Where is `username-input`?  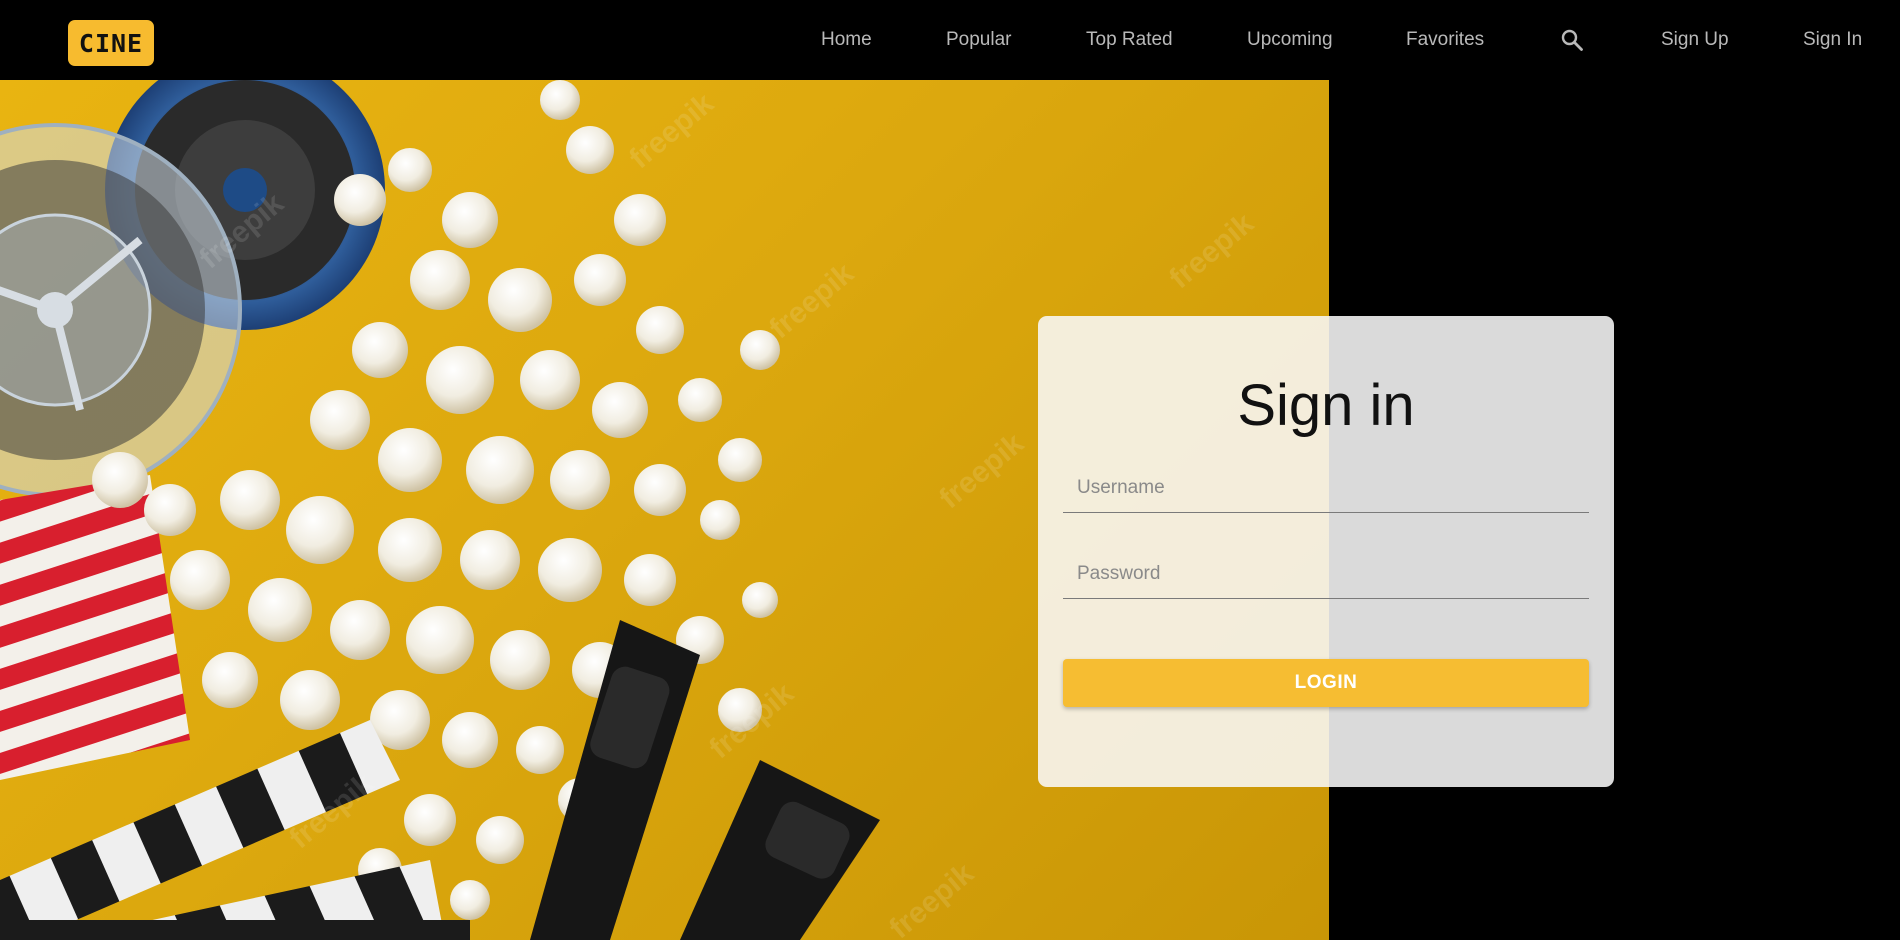
username-input is located at coordinates (1326, 487).